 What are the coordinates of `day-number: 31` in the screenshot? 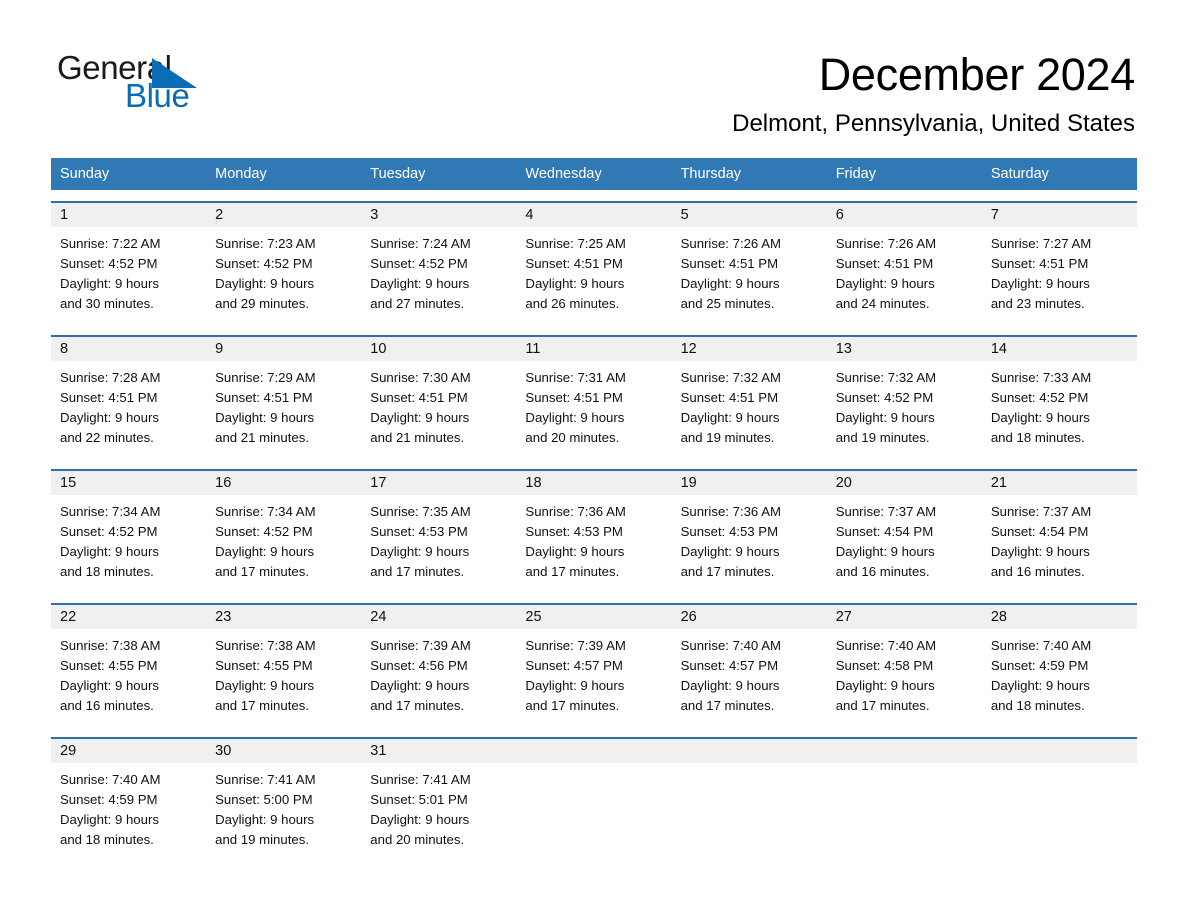 It's located at (378, 751).